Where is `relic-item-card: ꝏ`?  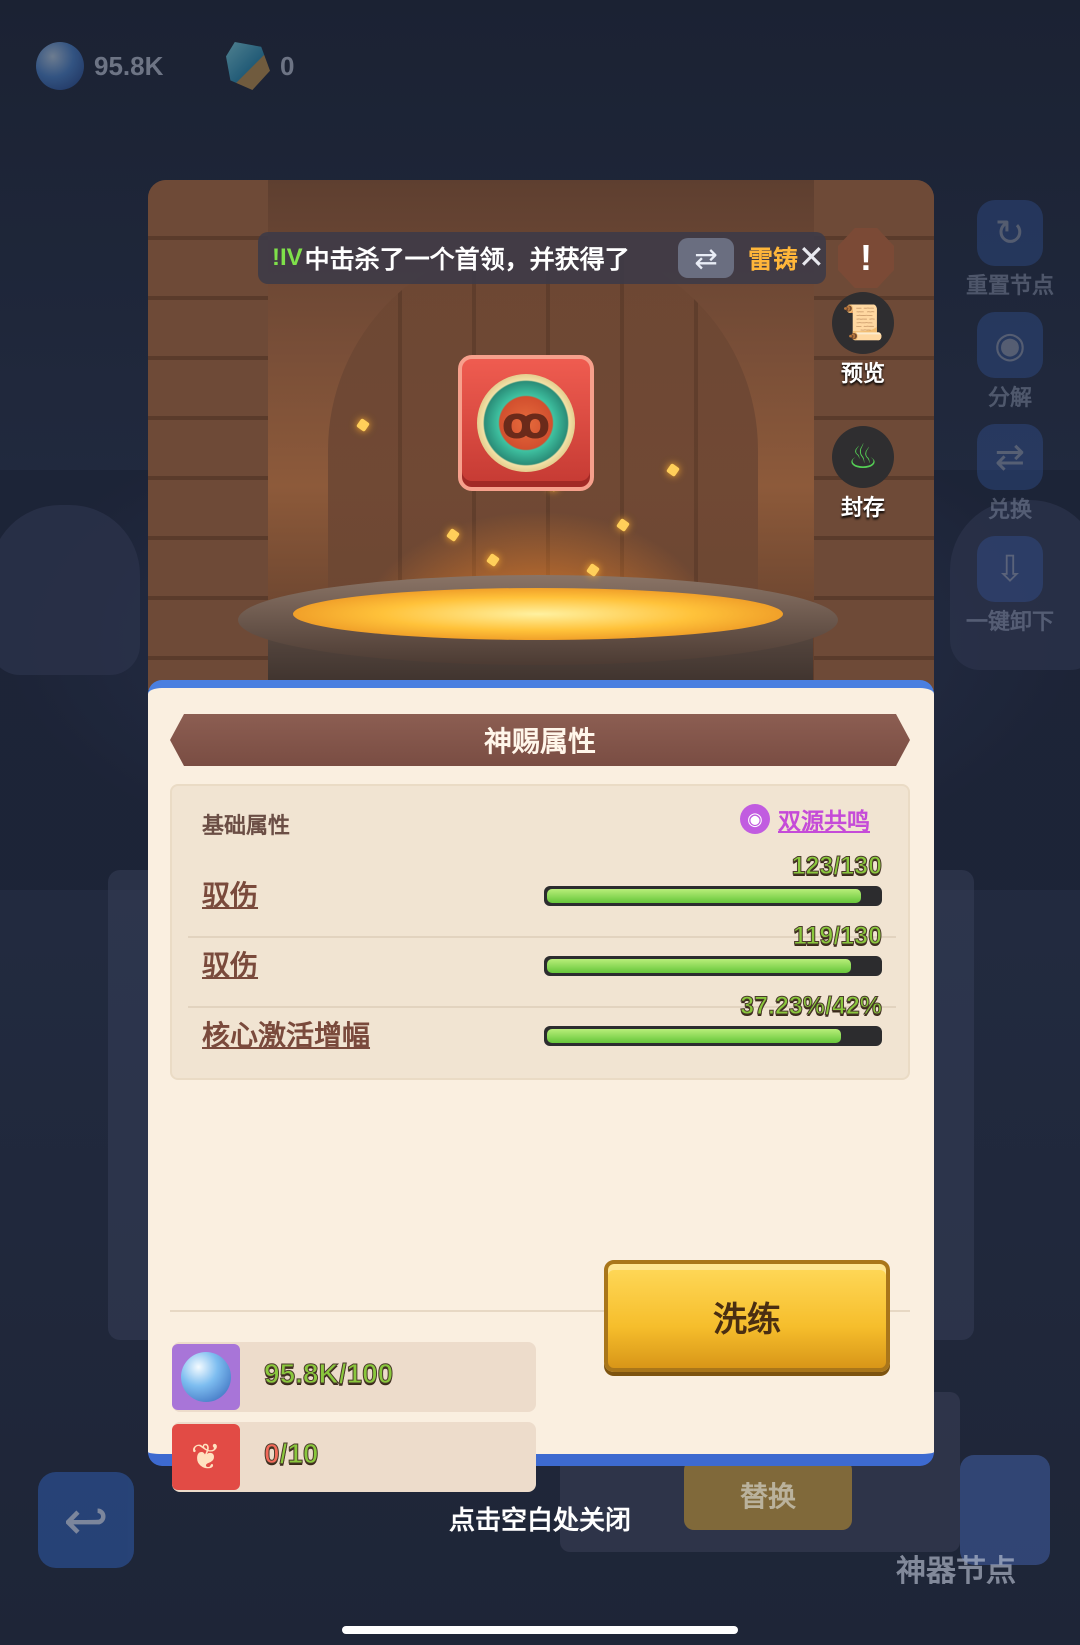
relic-item-card: ꝏ is located at coordinates (526, 423).